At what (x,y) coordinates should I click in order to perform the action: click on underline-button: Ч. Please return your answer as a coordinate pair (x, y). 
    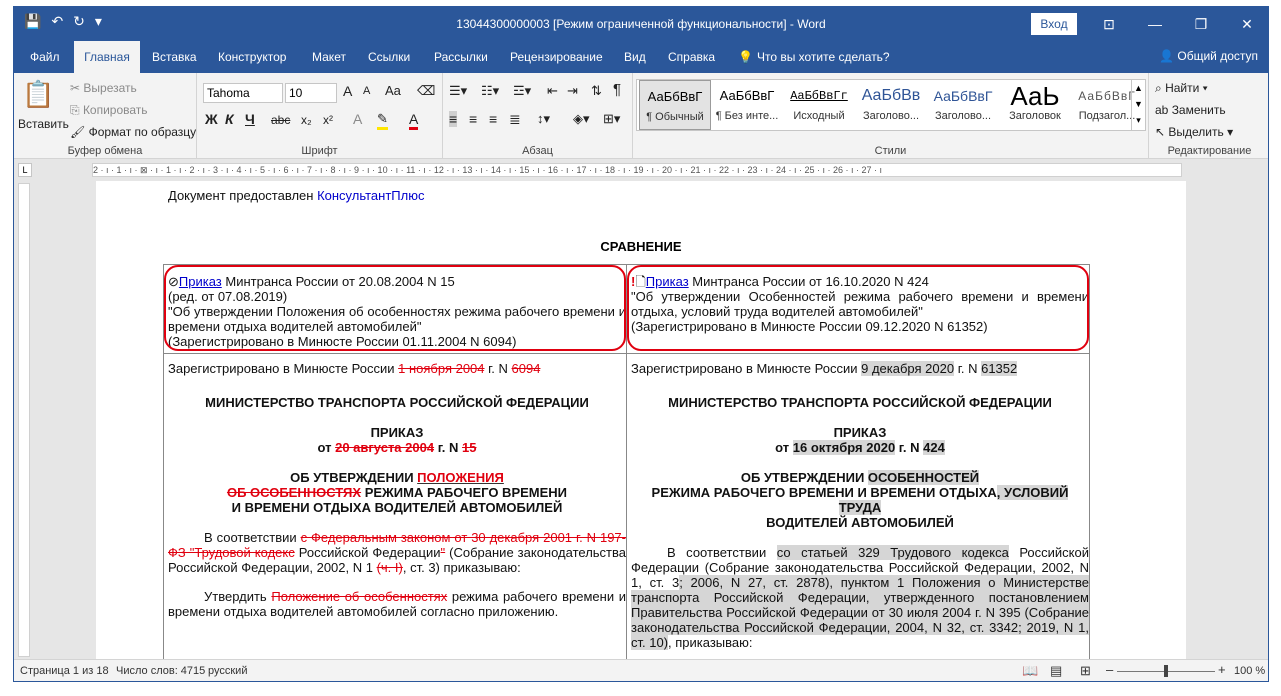
    Looking at the image, I should click on (250, 119).